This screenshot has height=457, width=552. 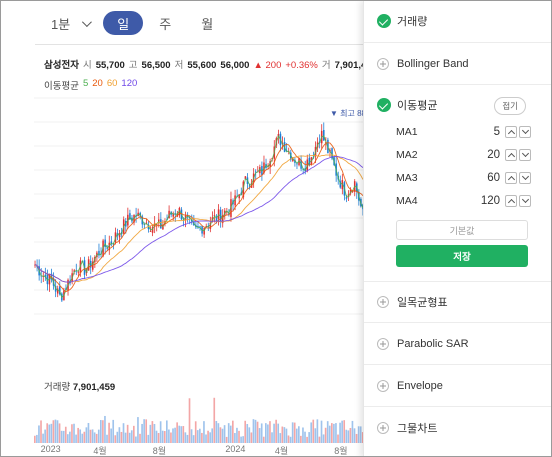 I want to click on ma-row-1: MA1 5, so click(x=466, y=132).